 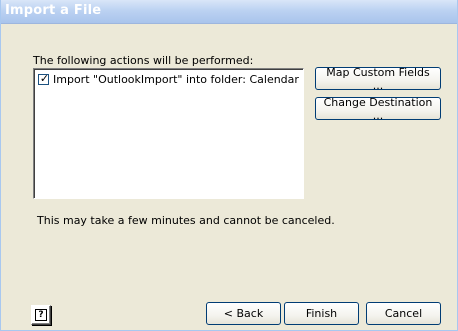 I want to click on finish-button: Finish, so click(x=321, y=313).